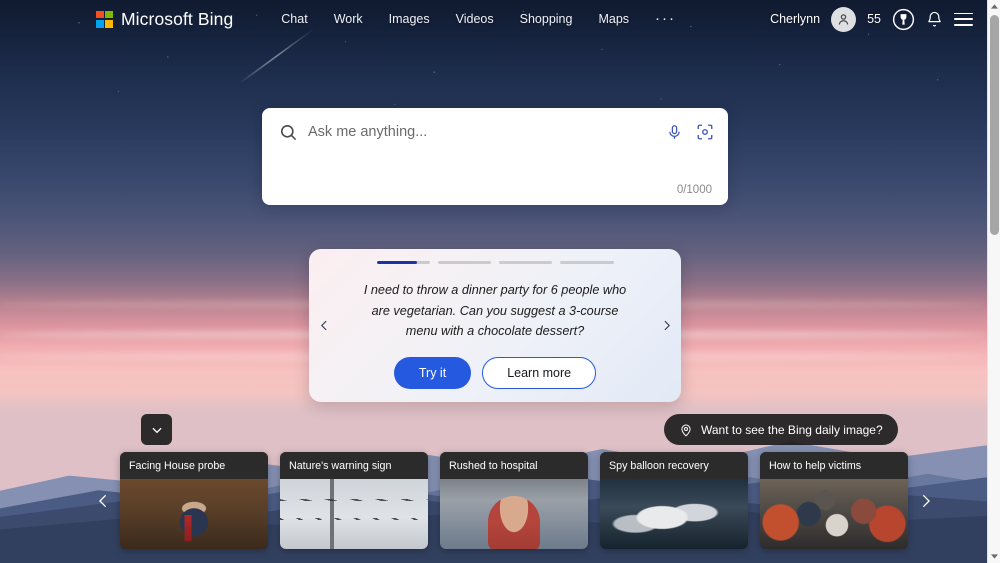 This screenshot has height=563, width=1000. I want to click on visual-search-button, so click(705, 132).